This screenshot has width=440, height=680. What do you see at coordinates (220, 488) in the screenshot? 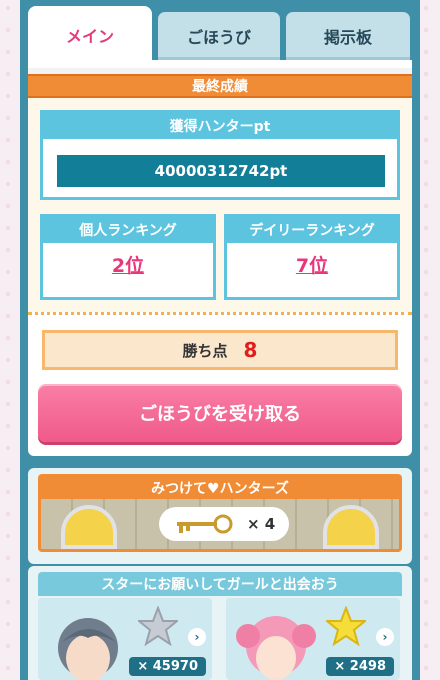
I see `hunters-title: みつけて♥ハンターズ` at bounding box center [220, 488].